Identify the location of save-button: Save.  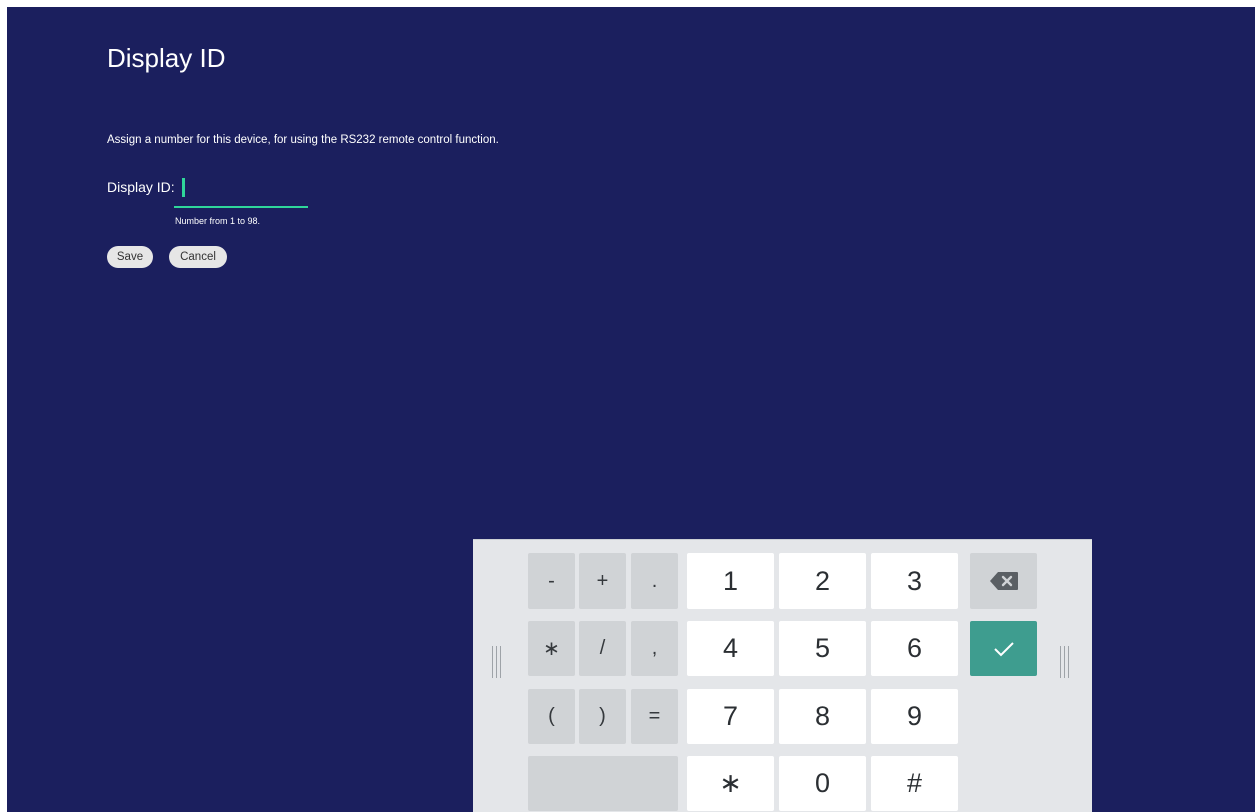
(130, 257).